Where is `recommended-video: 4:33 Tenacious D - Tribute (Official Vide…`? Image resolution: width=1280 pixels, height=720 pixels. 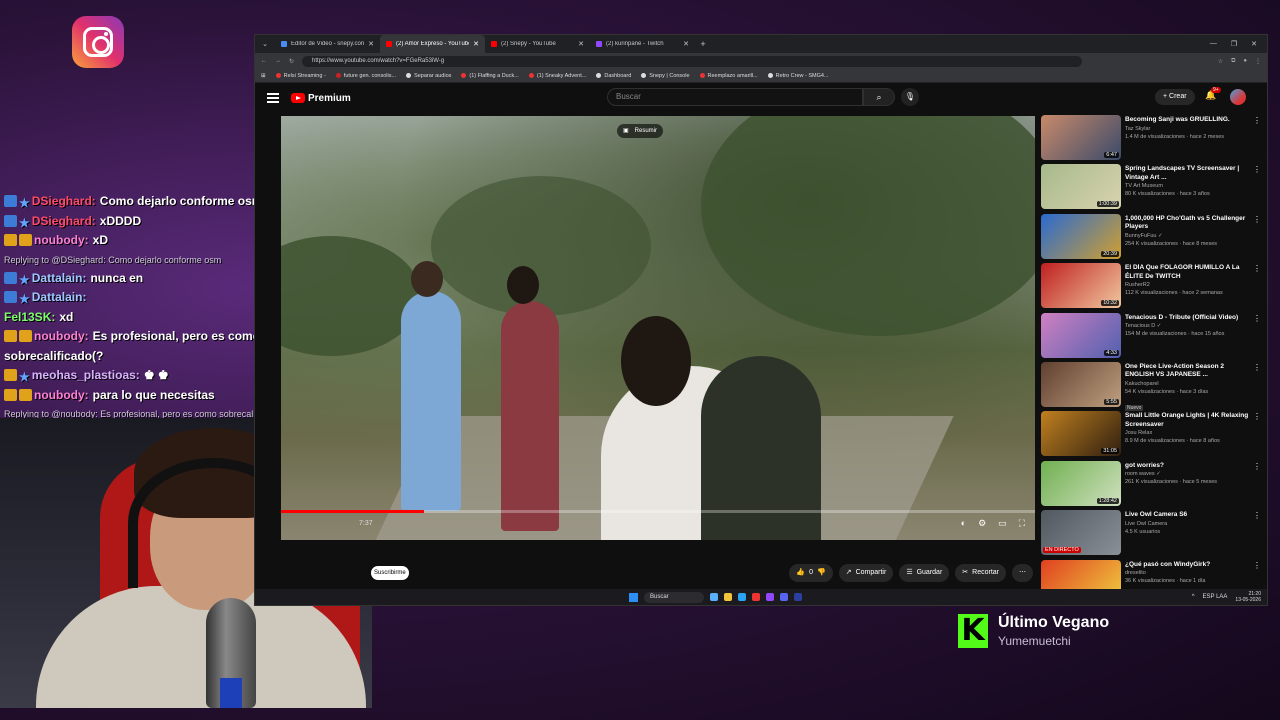 recommended-video: 4:33 Tenacious D - Tribute (Official Vide… is located at coordinates (1151, 337).